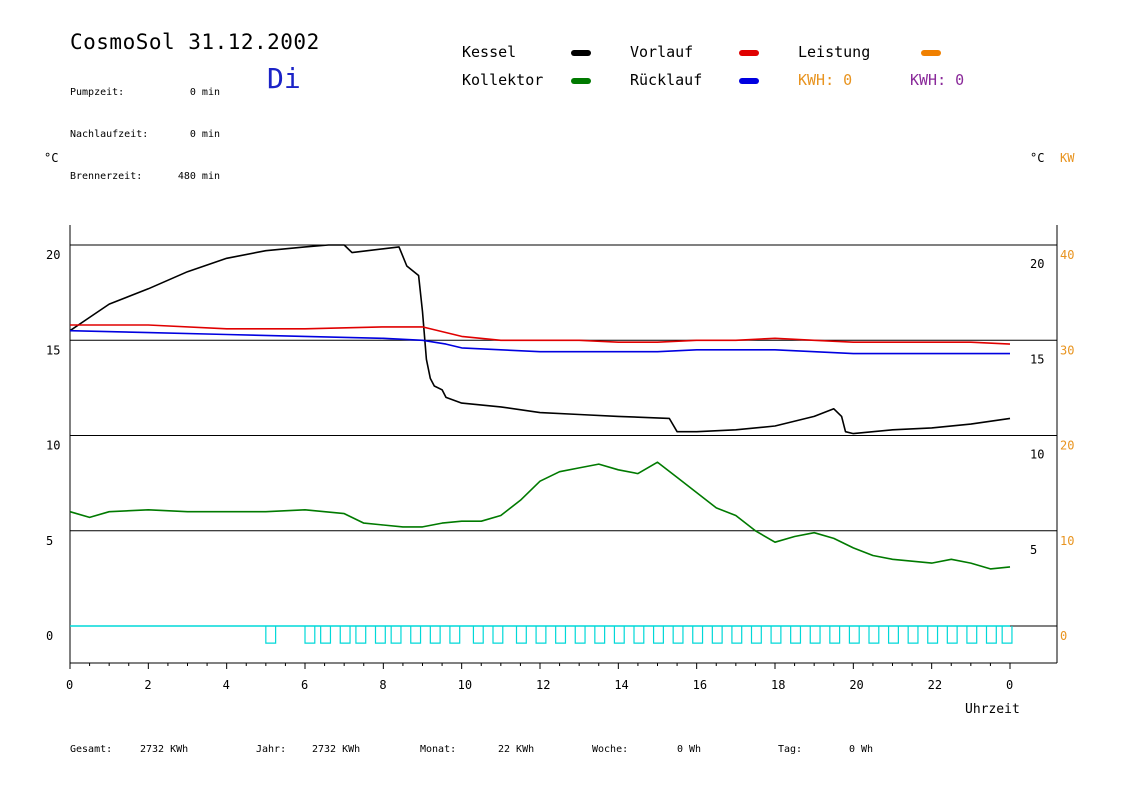 The image size is (1148, 812). Describe the element at coordinates (1067, 255) in the screenshot. I see `y-tick-label-kw: 40` at that location.